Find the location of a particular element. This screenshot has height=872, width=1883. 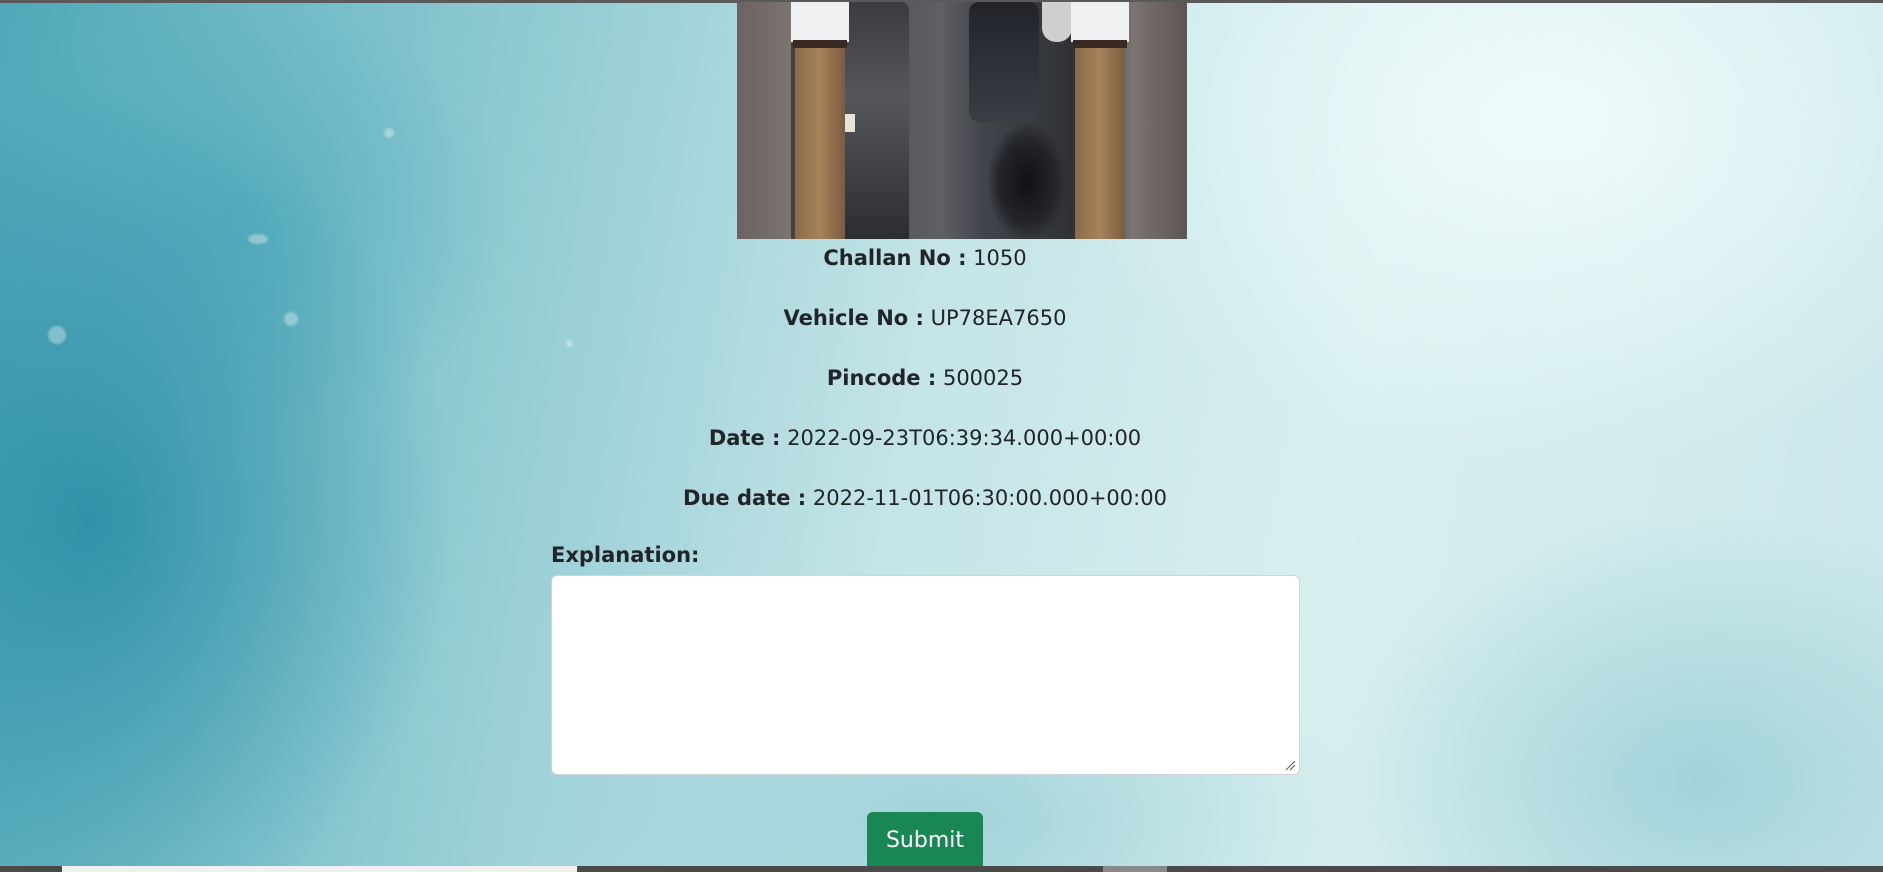

due-date-row: Due date : 2022-11-01T06:30:00.000+00:00 is located at coordinates (925, 510).